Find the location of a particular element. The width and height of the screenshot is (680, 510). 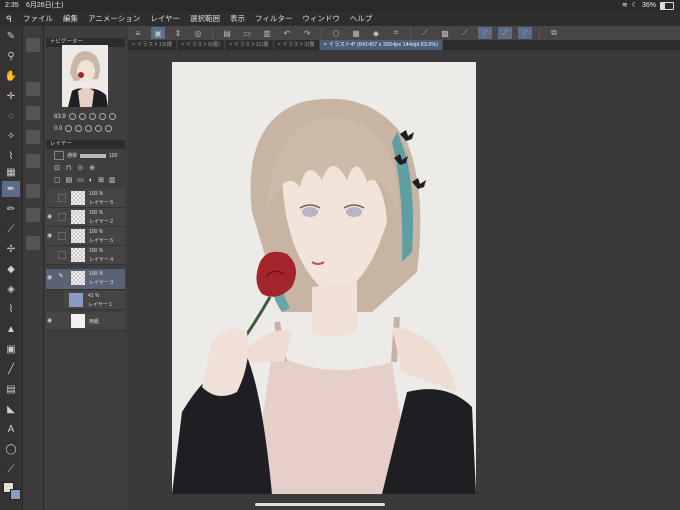

tab-canvas: × イラスト3(複 is located at coordinates (297, 45).